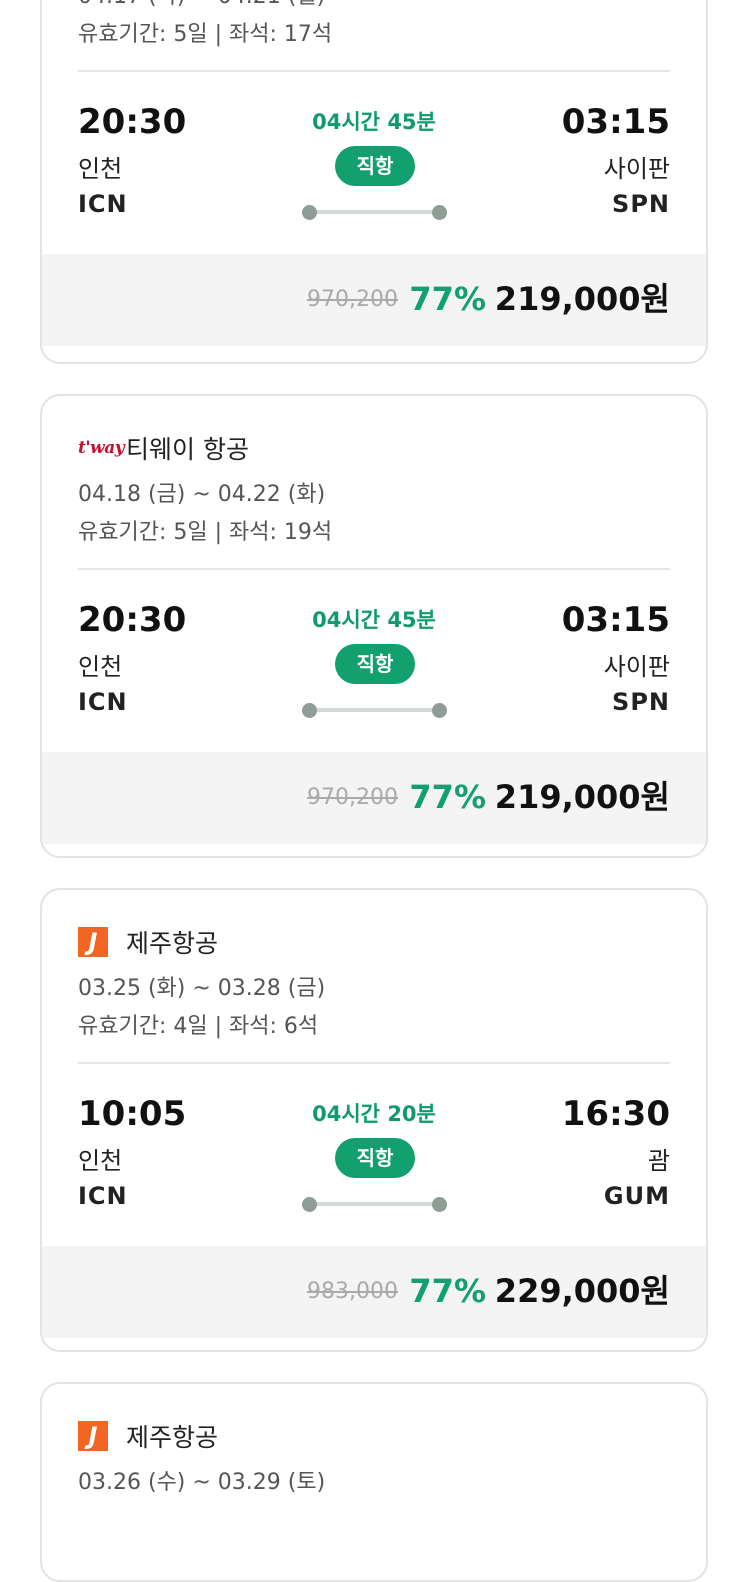 This screenshot has height=1582, width=750. What do you see at coordinates (205, 532) in the screenshot?
I see `validity-seats: 유효기간: 5일 | 좌석: 19석` at bounding box center [205, 532].